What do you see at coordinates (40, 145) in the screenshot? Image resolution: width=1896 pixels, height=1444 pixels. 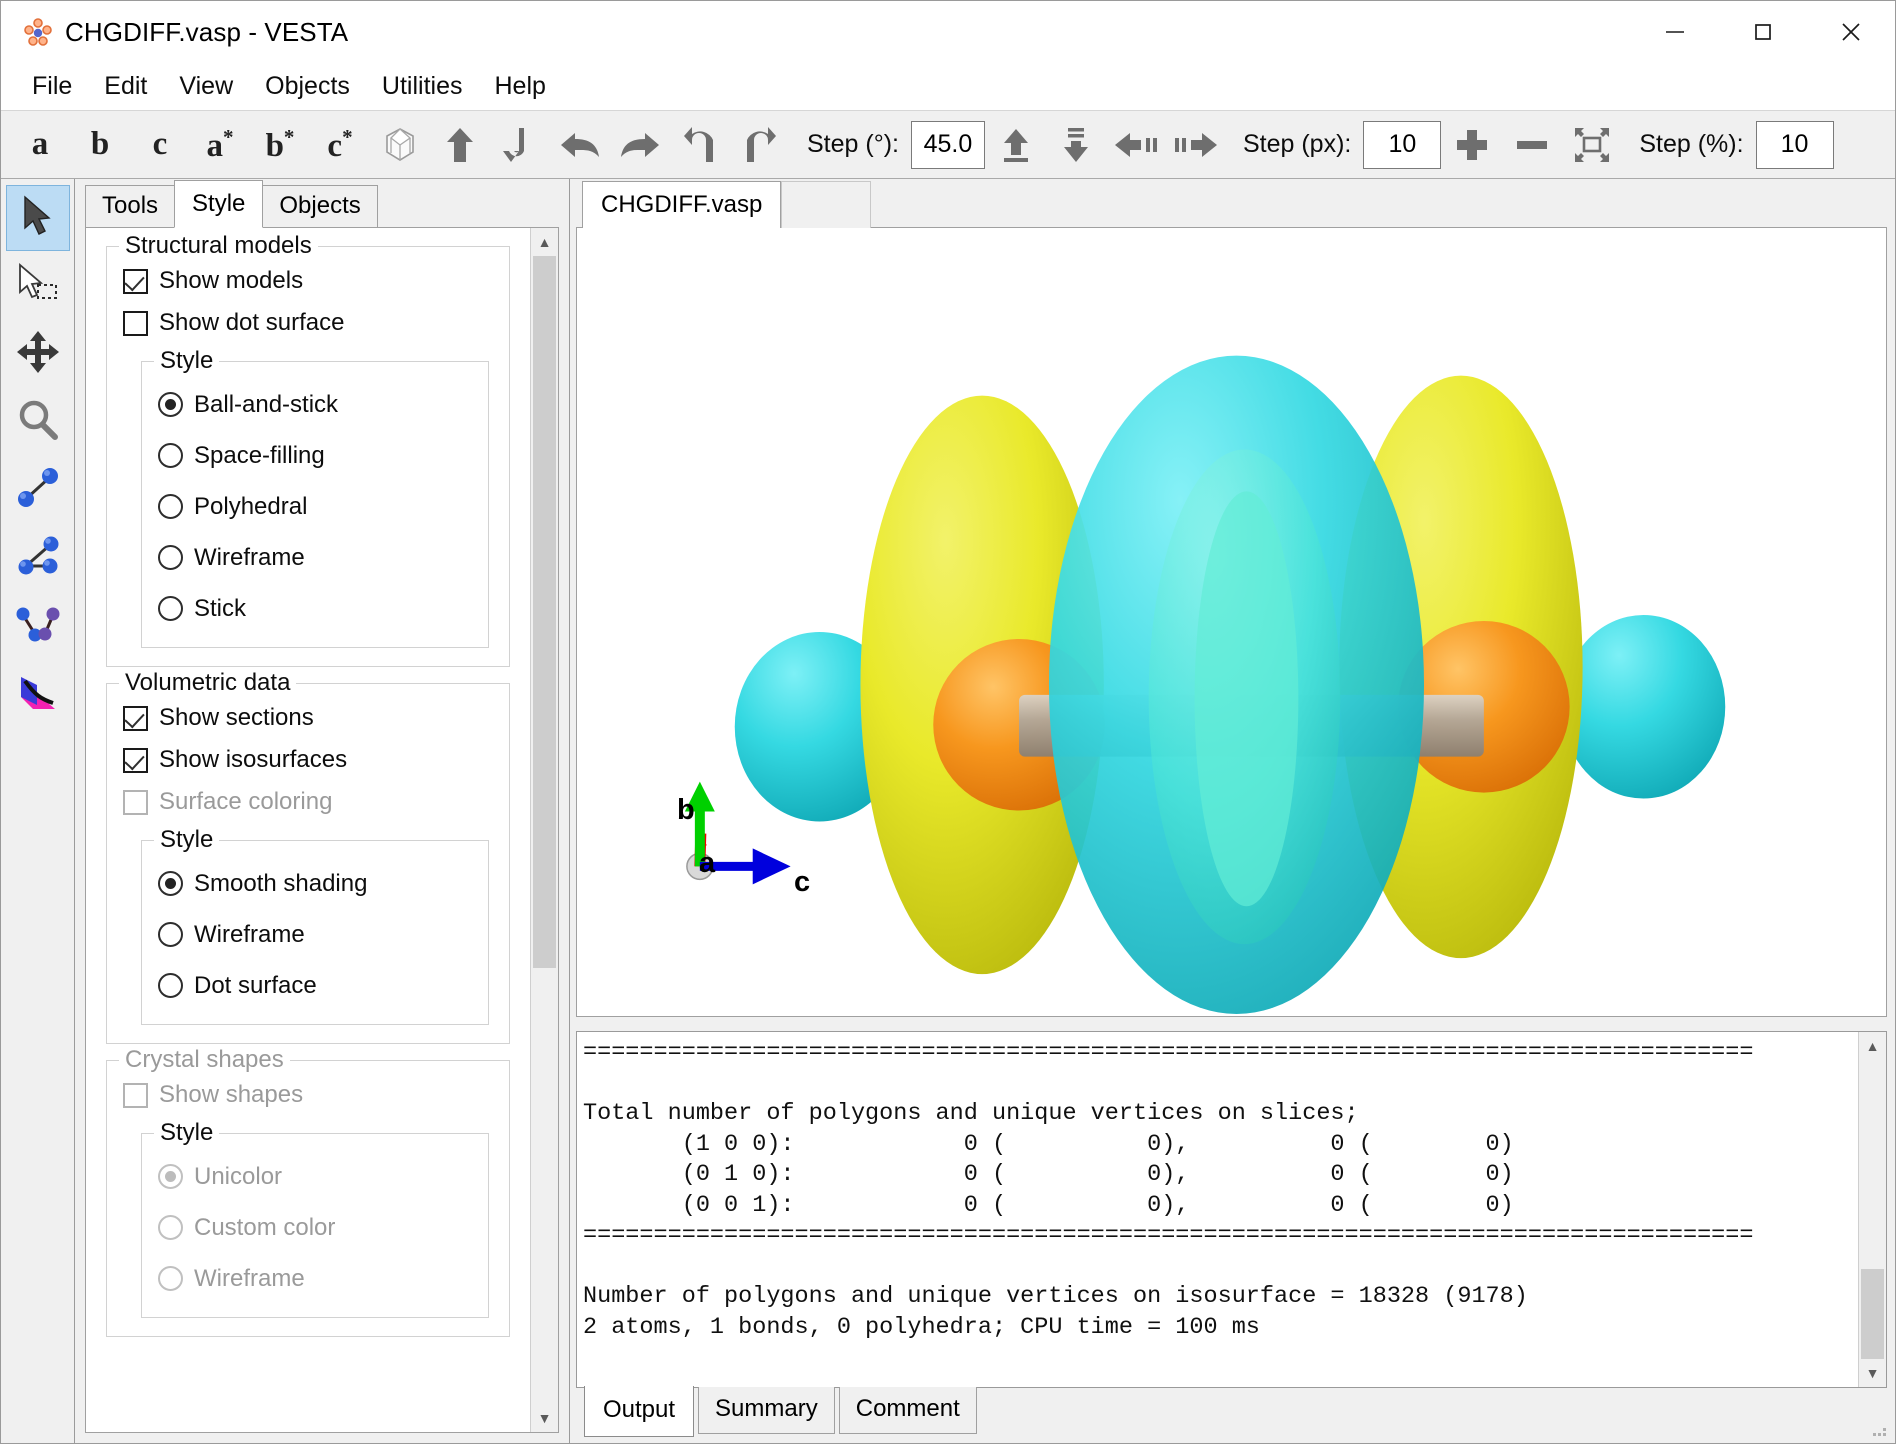 I see `view-along-a-button: a` at bounding box center [40, 145].